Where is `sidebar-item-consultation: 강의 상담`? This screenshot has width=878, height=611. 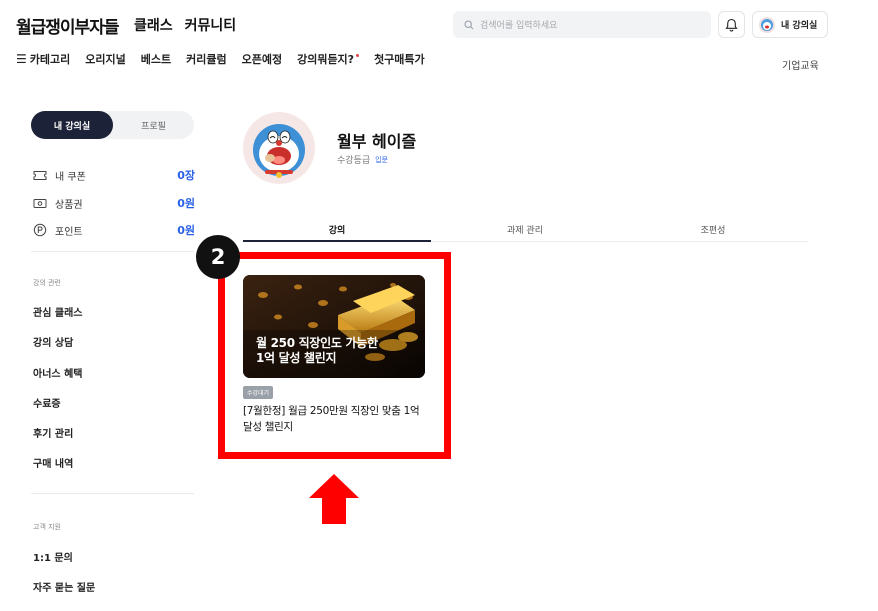 sidebar-item-consultation: 강의 상담 is located at coordinates (53, 341).